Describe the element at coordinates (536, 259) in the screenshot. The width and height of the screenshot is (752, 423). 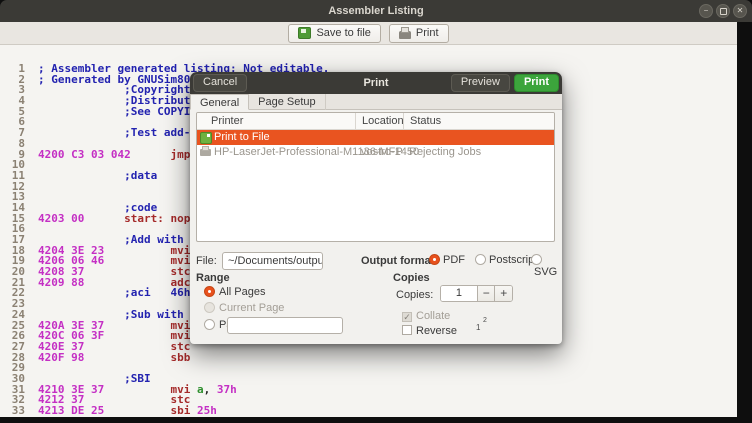
I see `radio-svg` at that location.